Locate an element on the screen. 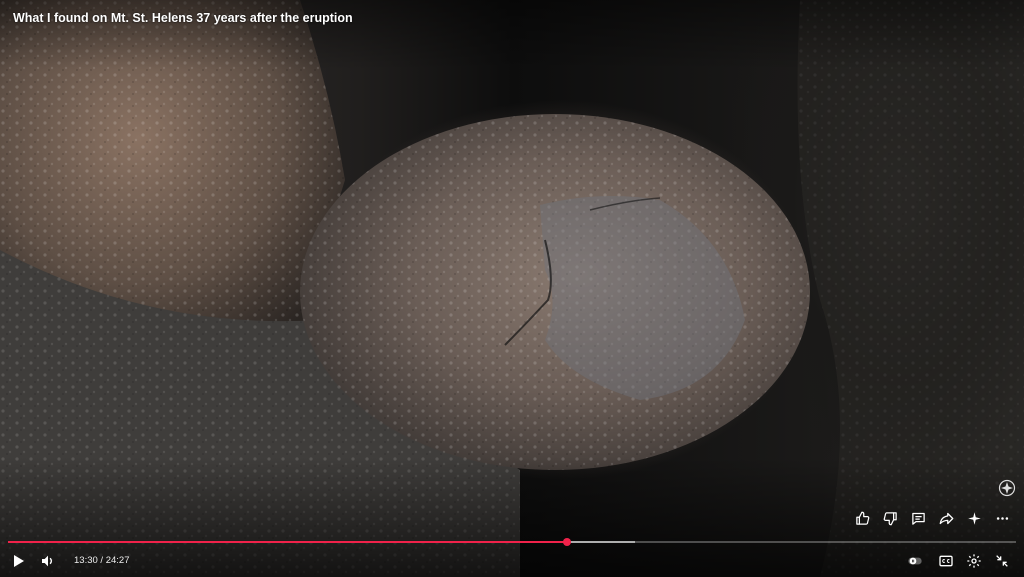  dislike-button is located at coordinates (890, 518).